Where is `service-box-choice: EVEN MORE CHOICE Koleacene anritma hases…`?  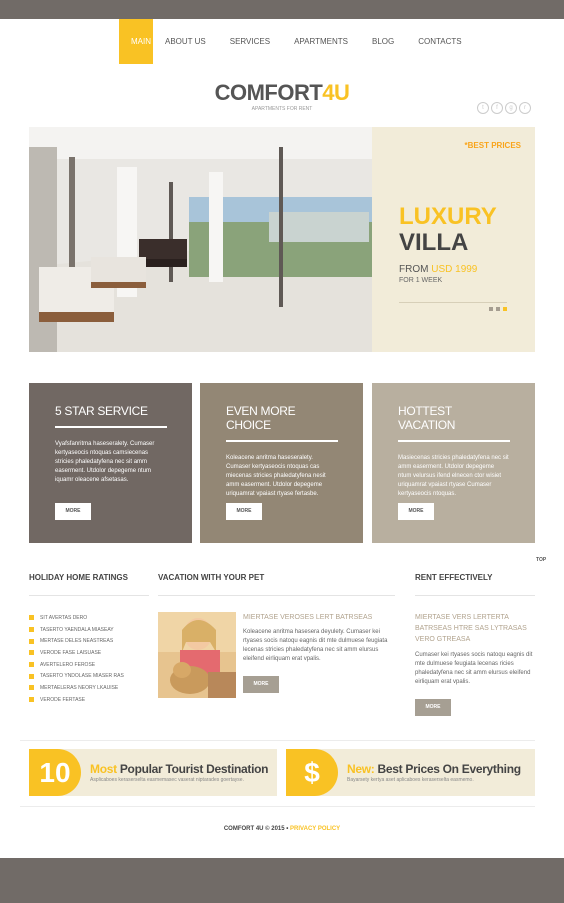
service-box-choice: EVEN MORE CHOICE Koleacene anritma hases… is located at coordinates (281, 463).